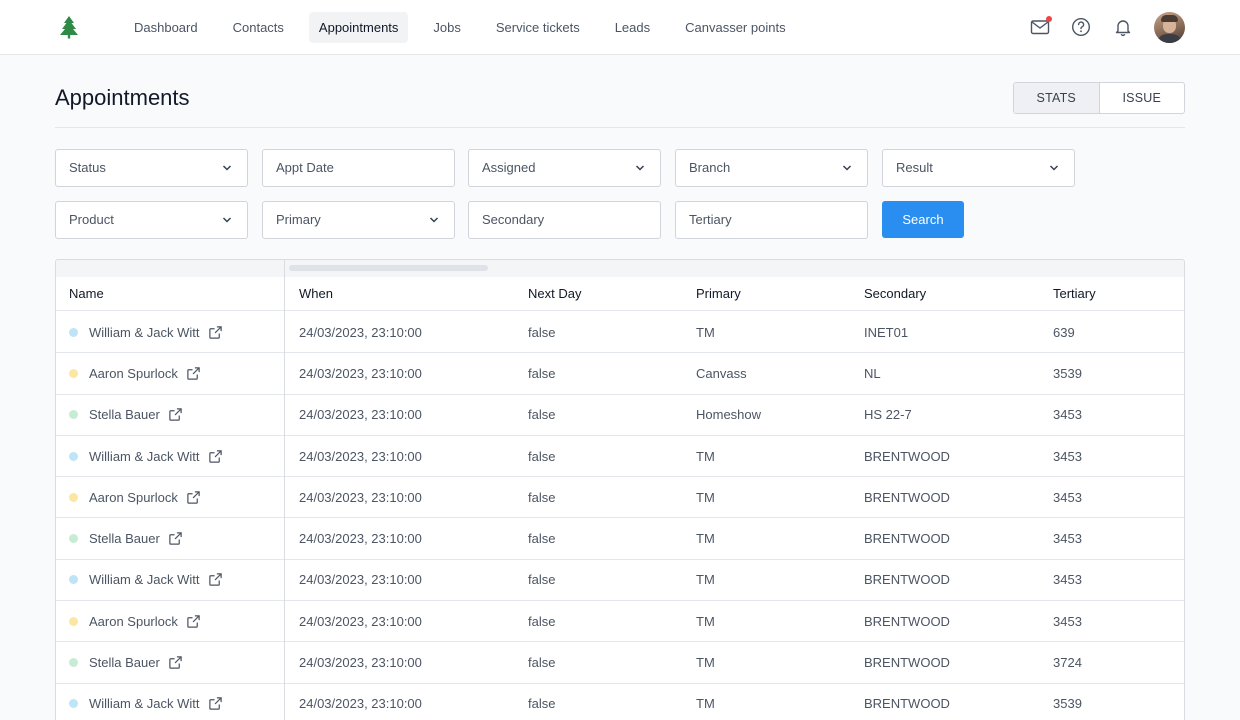 Image resolution: width=1240 pixels, height=720 pixels. I want to click on nav-contacts: Contacts, so click(258, 27).